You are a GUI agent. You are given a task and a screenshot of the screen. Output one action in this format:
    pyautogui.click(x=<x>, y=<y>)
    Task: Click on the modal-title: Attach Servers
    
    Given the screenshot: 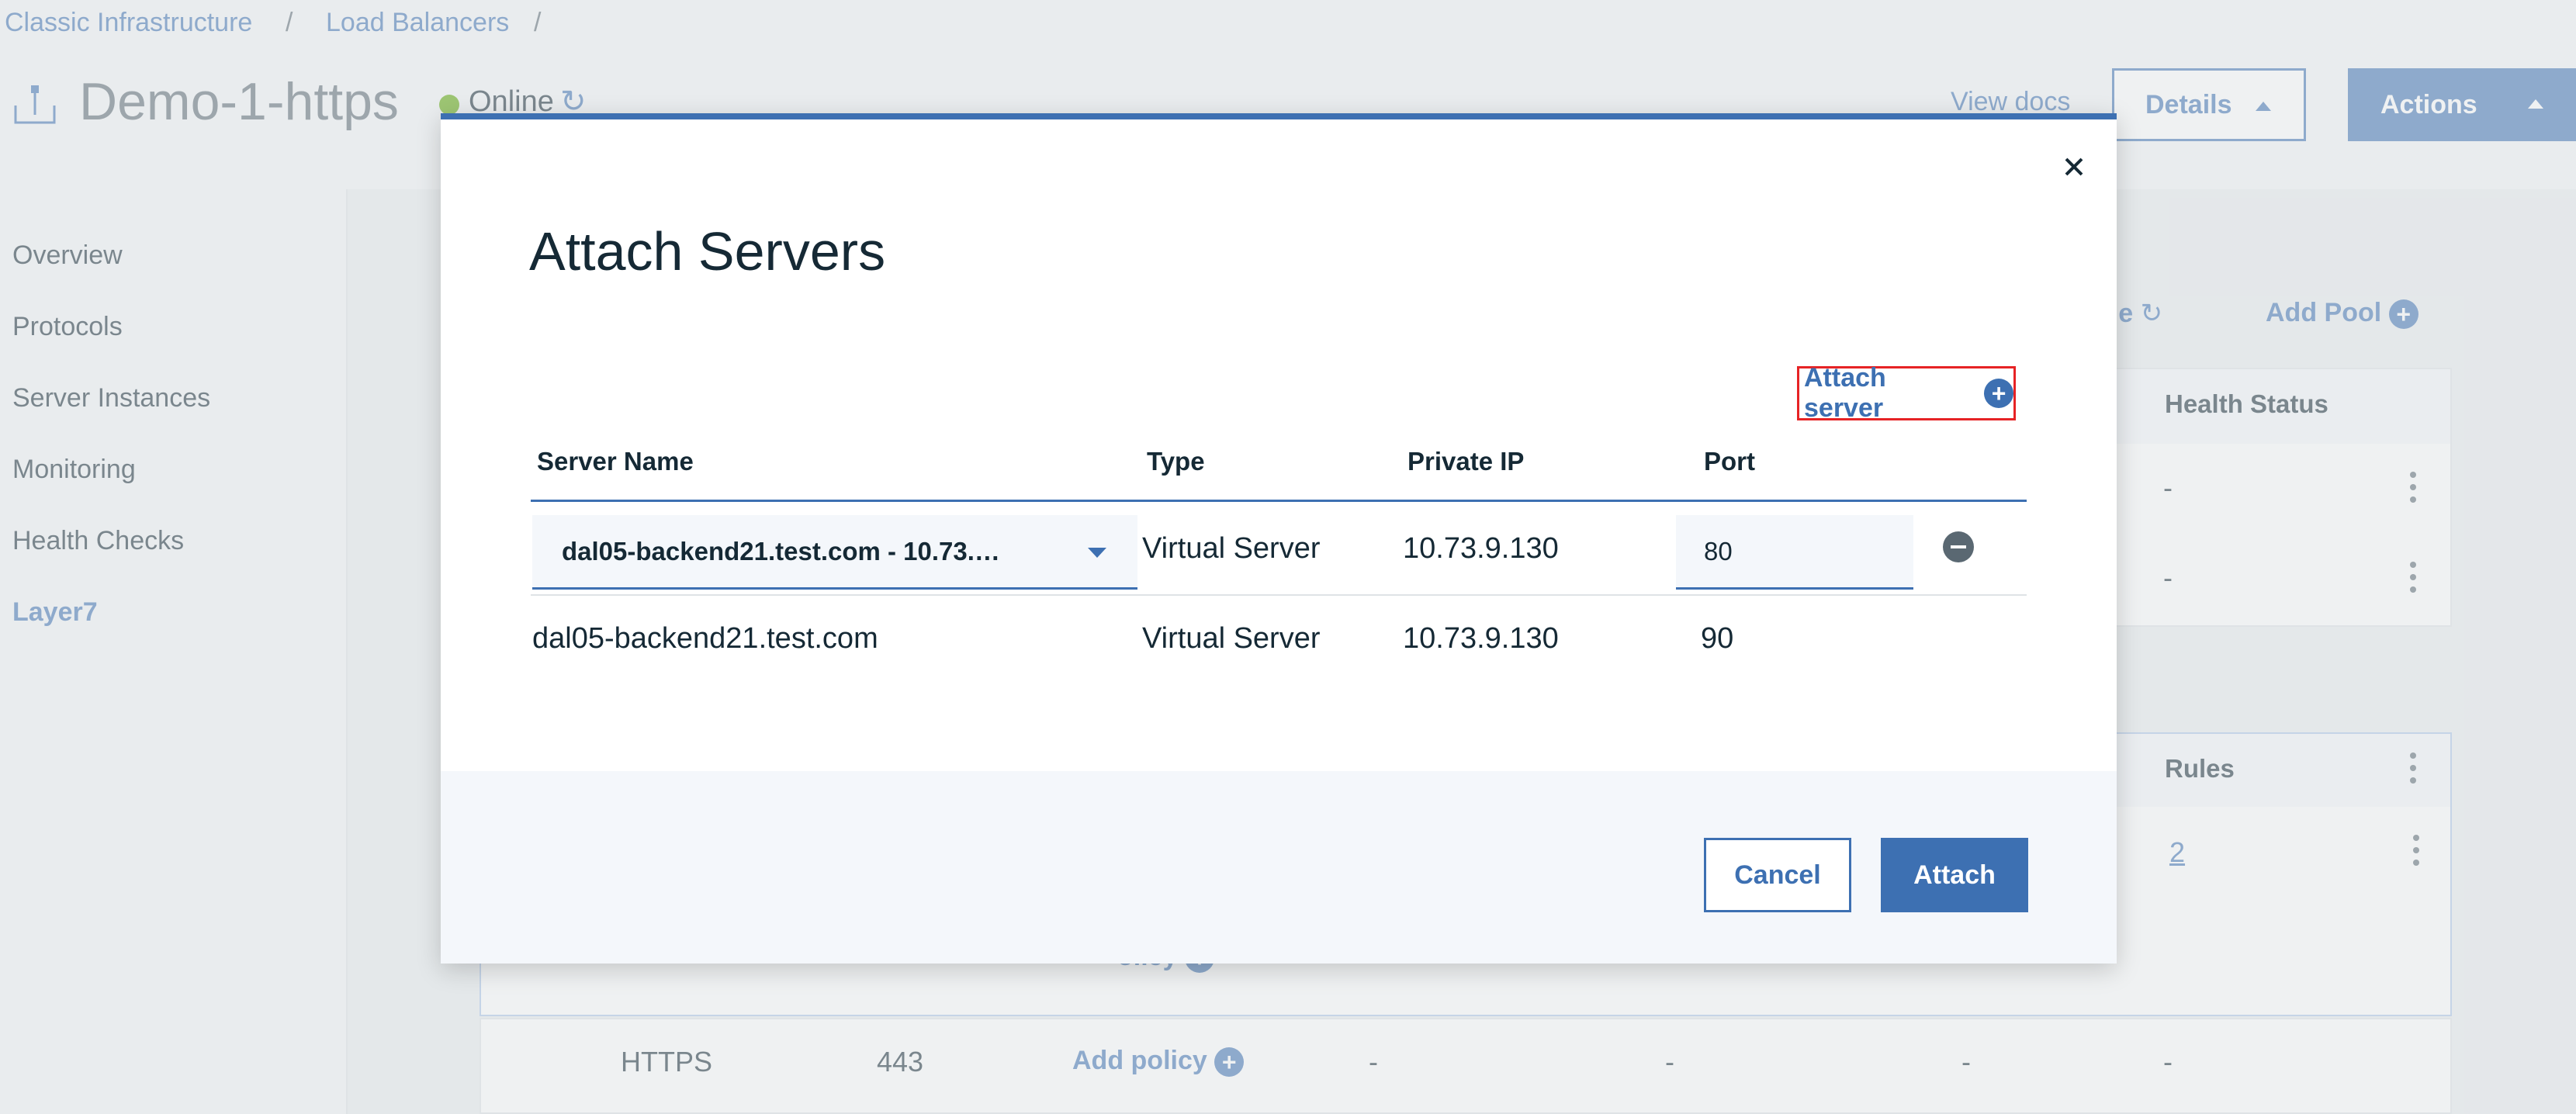 What is the action you would take?
    pyautogui.click(x=707, y=251)
    